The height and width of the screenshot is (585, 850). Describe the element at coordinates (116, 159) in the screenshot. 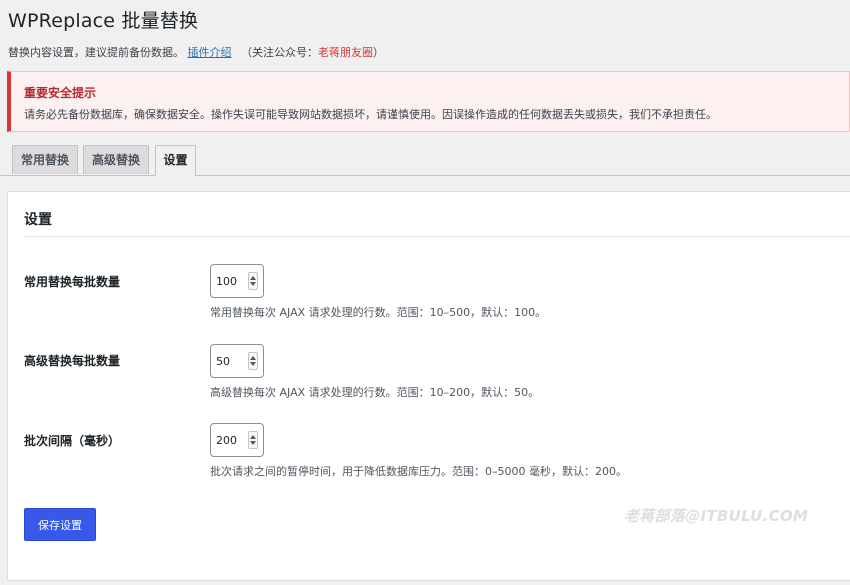

I see `tab-advanced-replace: 高级替换` at that location.